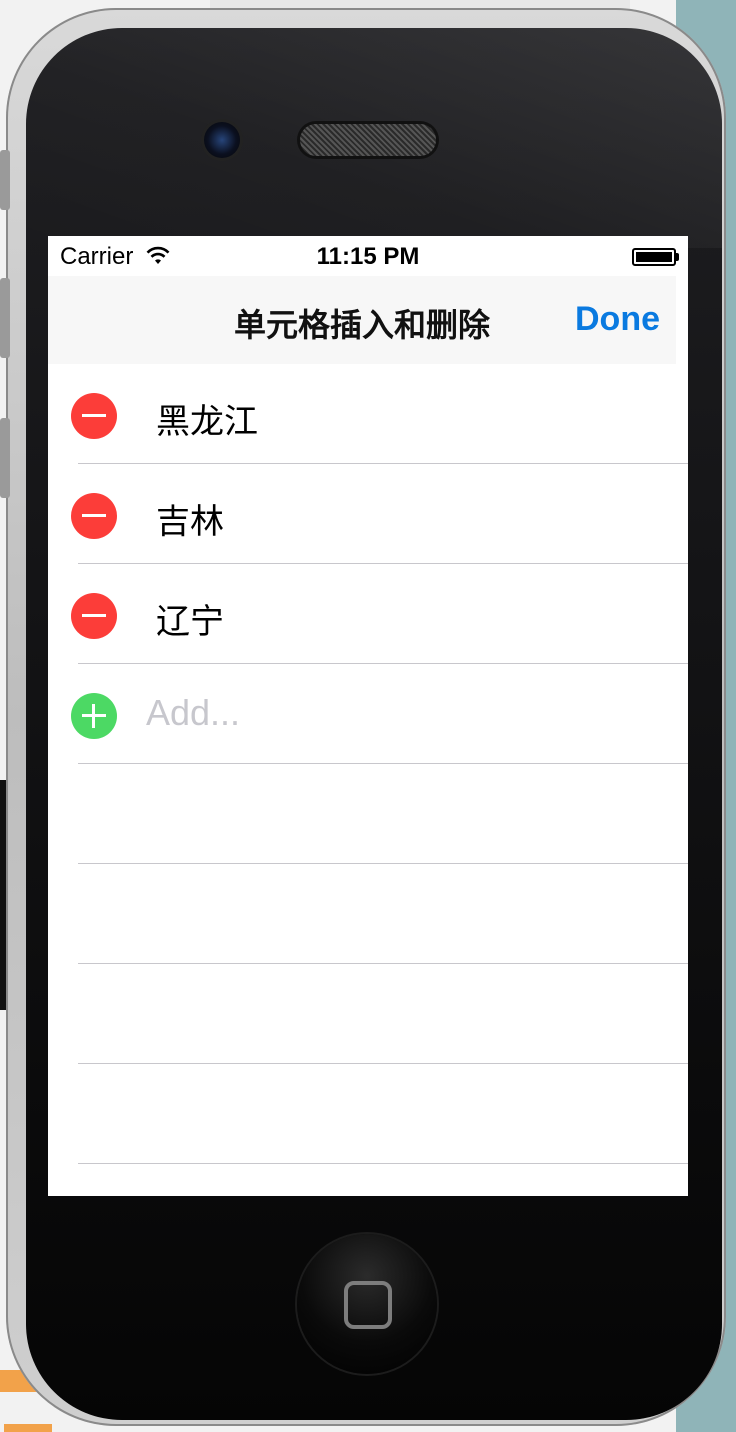 Image resolution: width=736 pixels, height=1432 pixels. Describe the element at coordinates (677, 257) in the screenshot. I see `battery-nub` at that location.